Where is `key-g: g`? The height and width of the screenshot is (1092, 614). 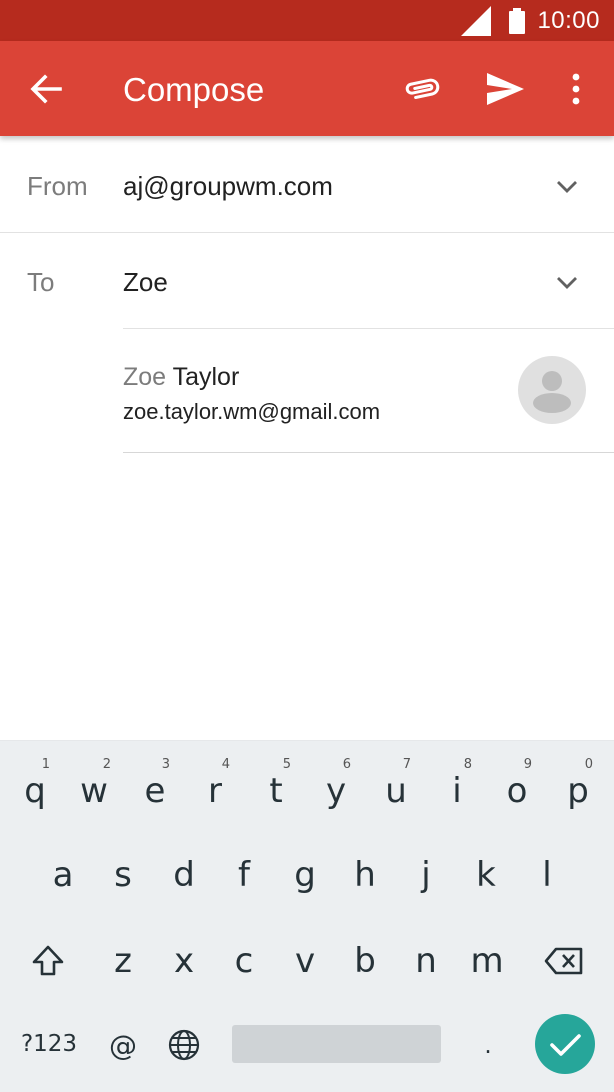
key-g: g is located at coordinates (305, 875).